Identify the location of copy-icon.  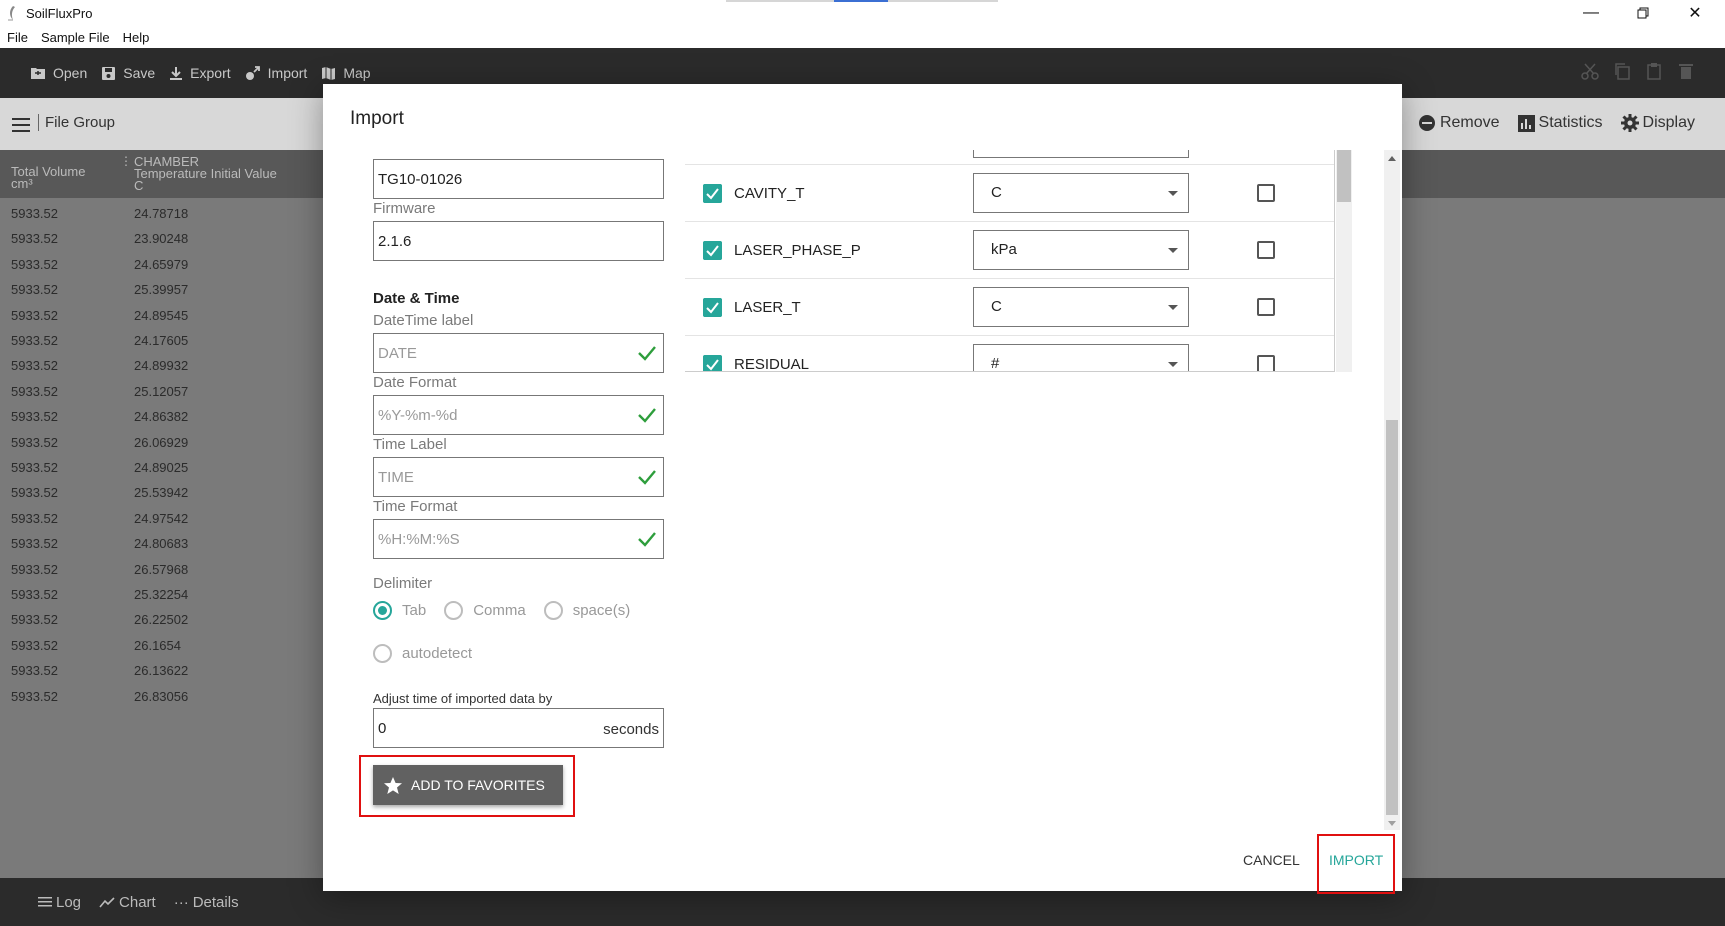
(1622, 71).